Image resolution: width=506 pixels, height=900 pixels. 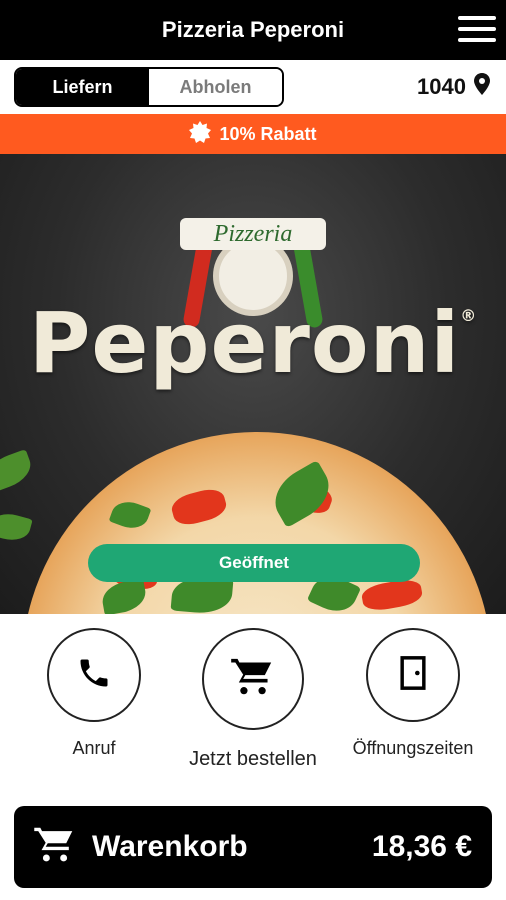 What do you see at coordinates (253, 847) in the screenshot?
I see `cart-bar: Warenkorb 18,36 €` at bounding box center [253, 847].